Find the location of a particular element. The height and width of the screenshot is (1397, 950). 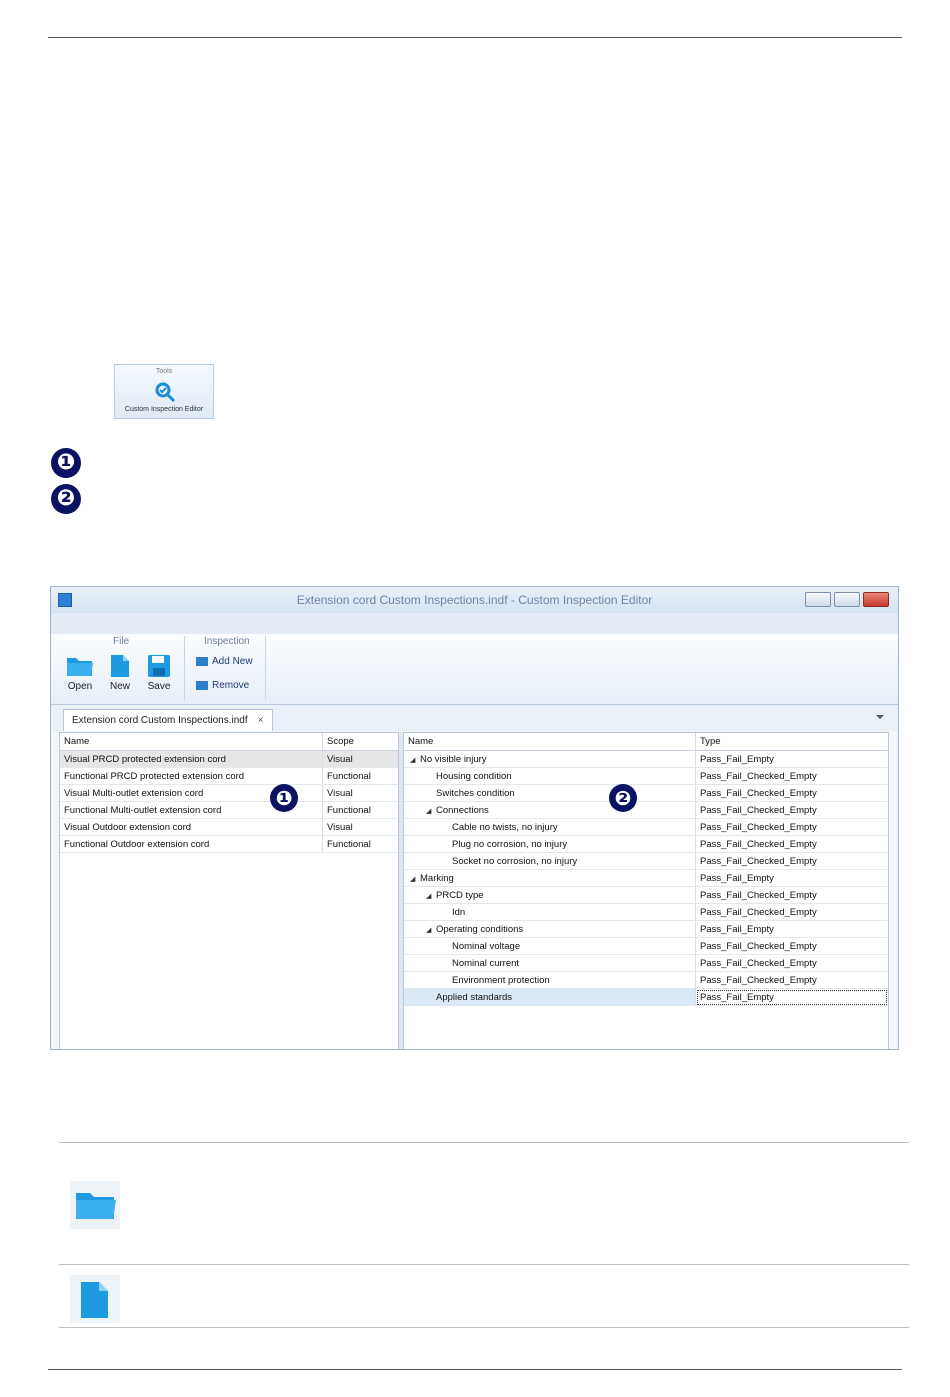

inspection-scope-cell: Functional is located at coordinates (360, 810).